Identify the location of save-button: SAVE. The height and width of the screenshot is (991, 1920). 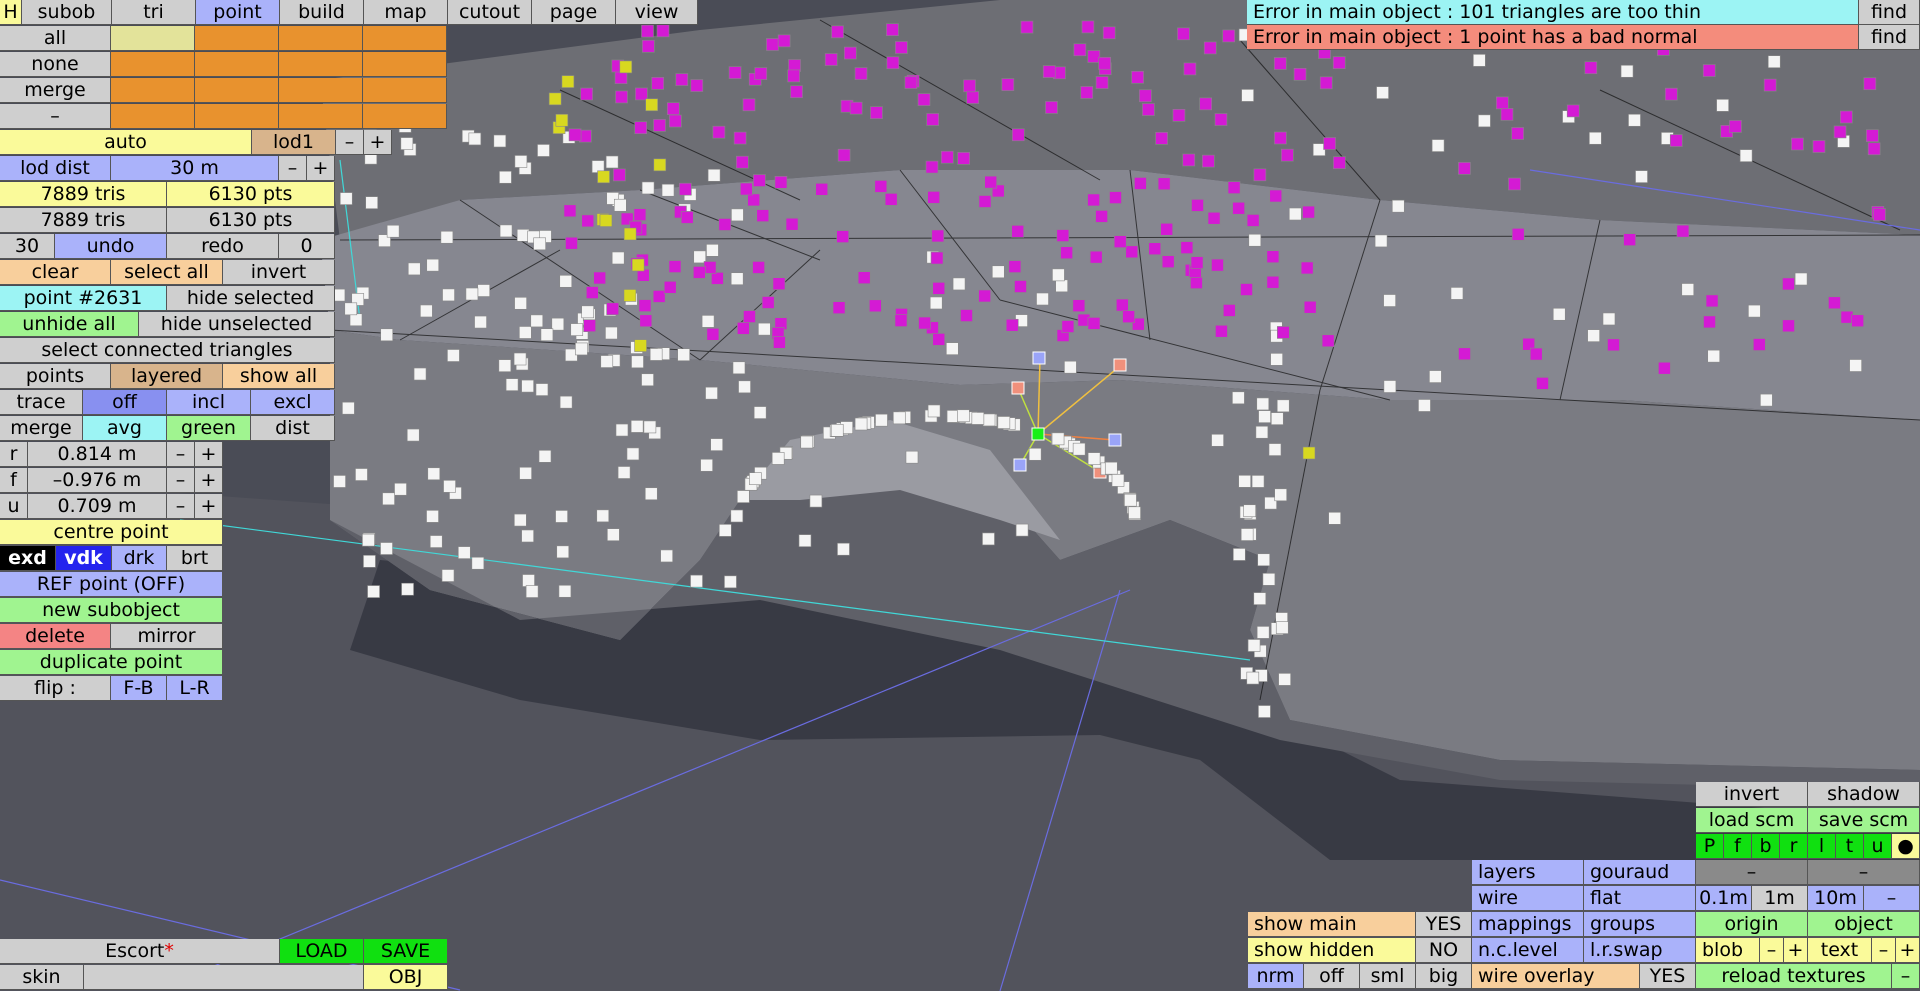
(406, 951).